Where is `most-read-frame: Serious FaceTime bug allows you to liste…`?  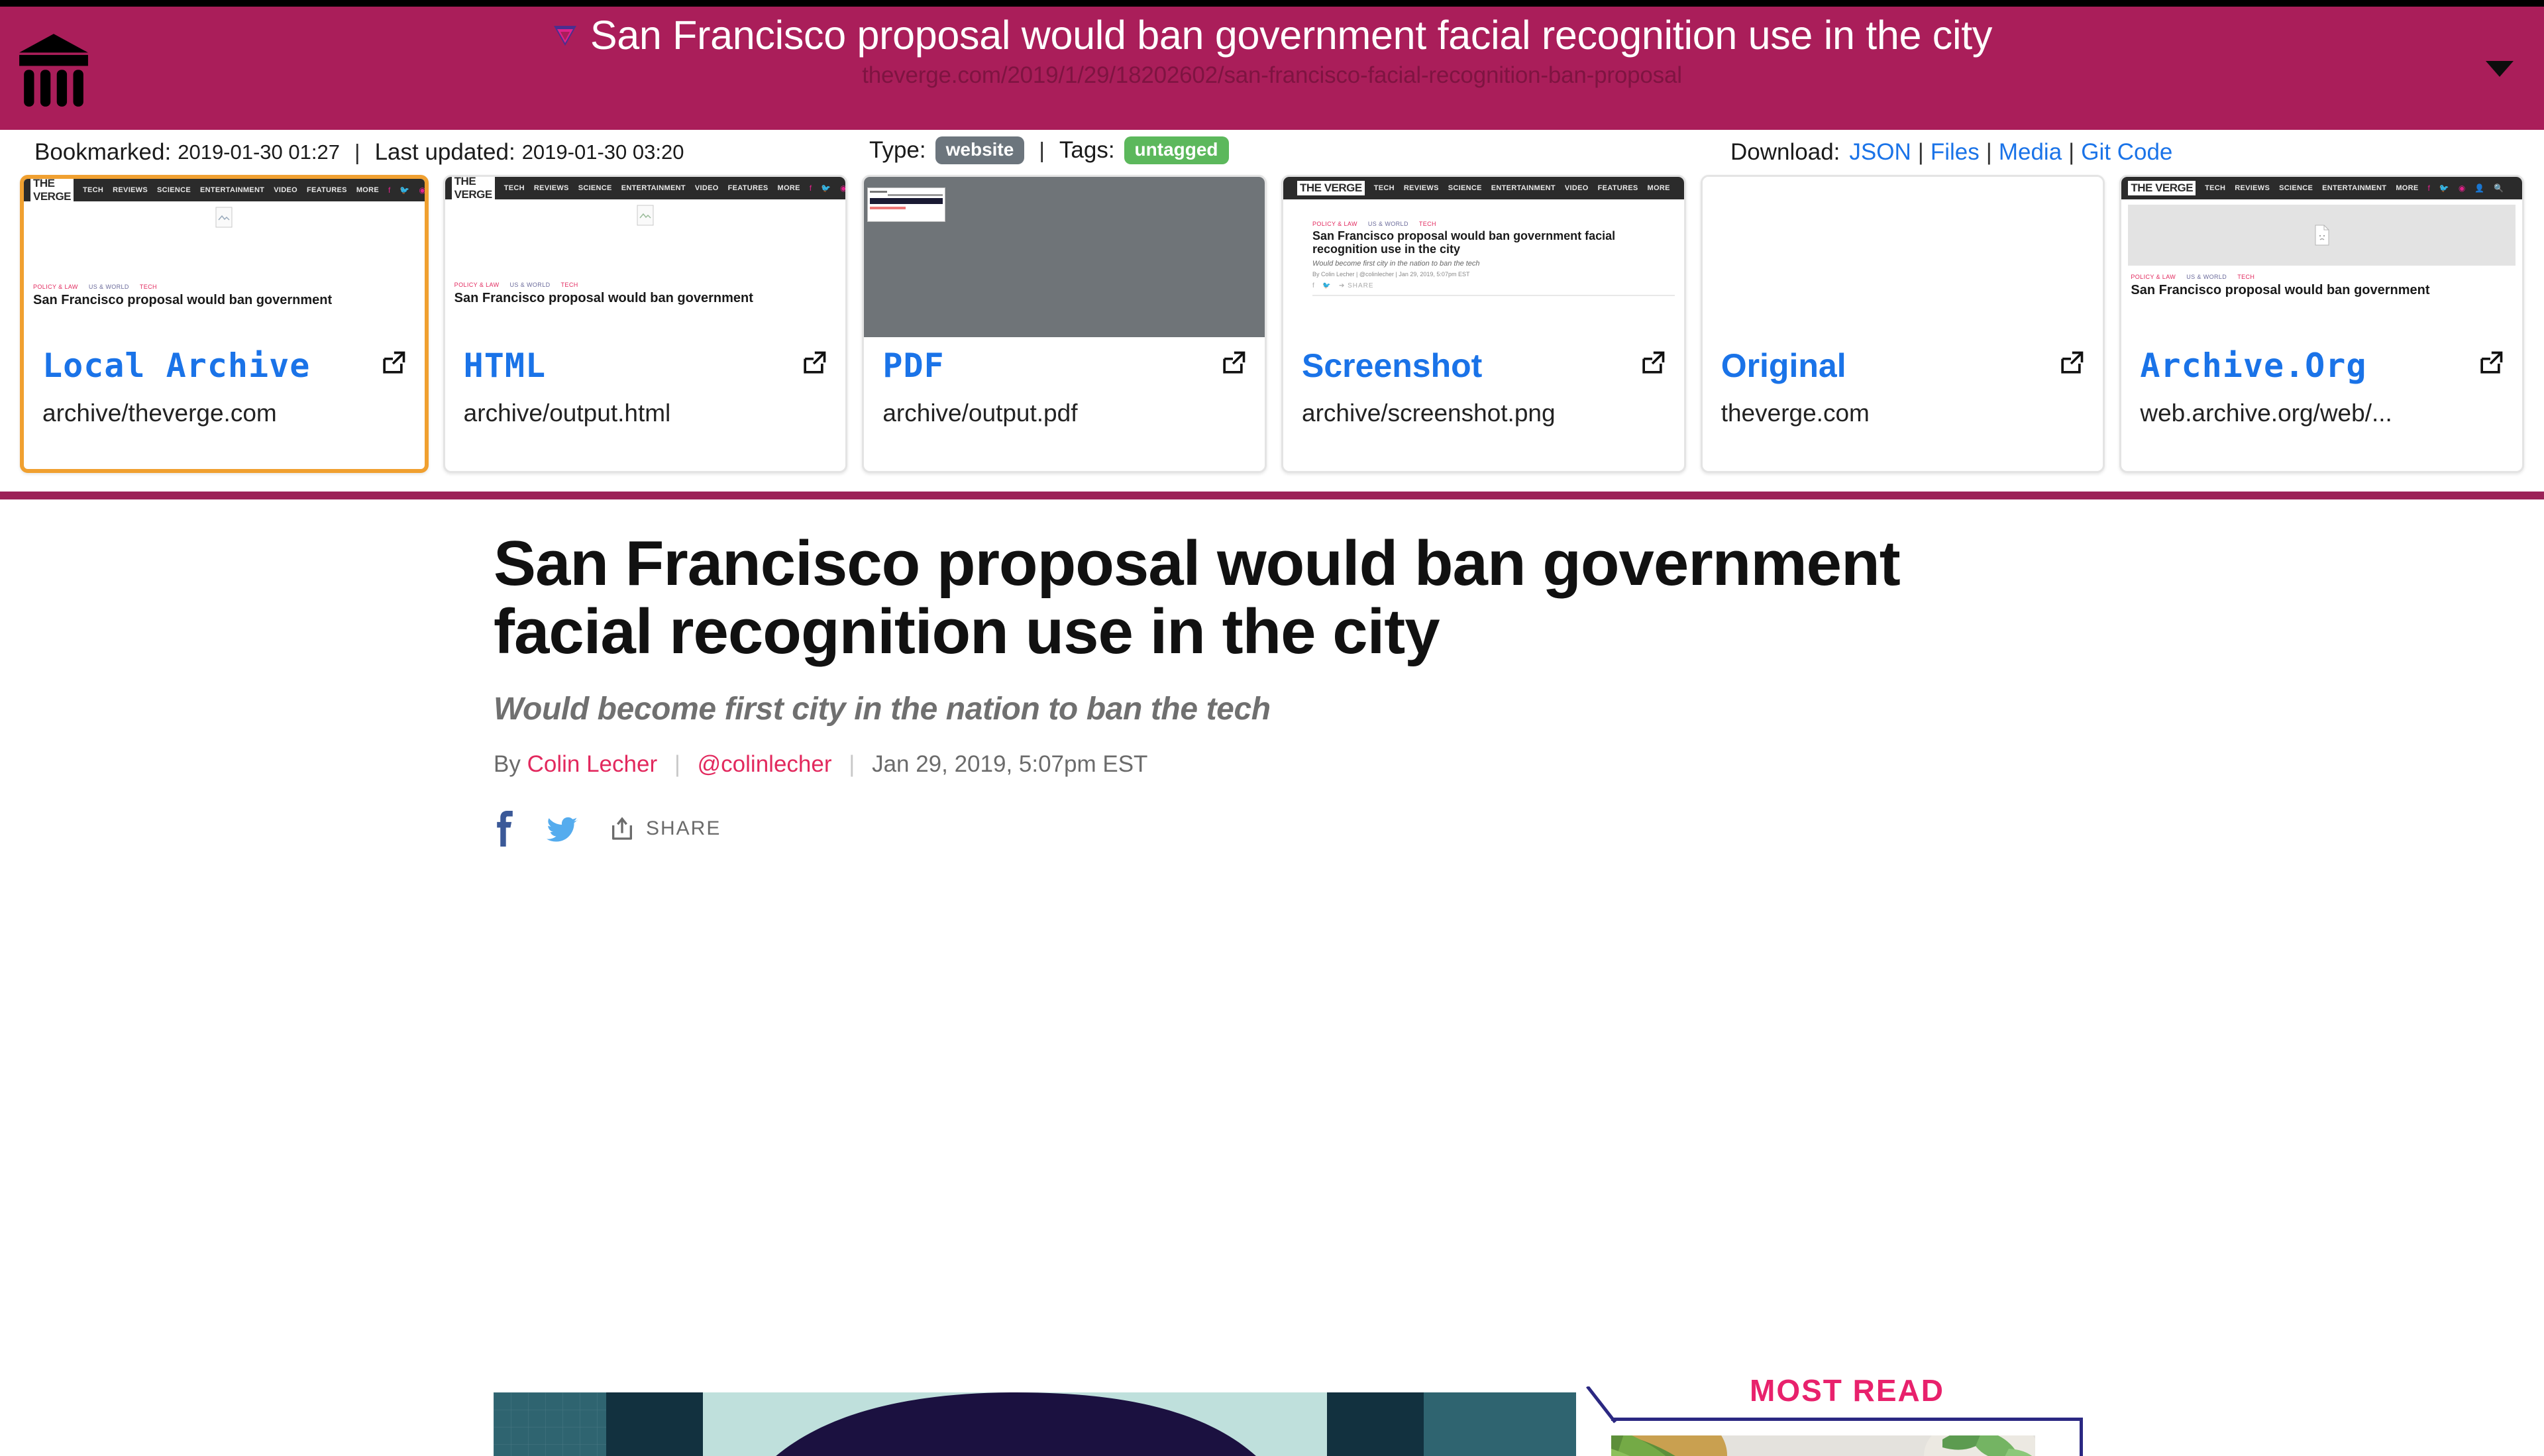
most-read-frame: Serious FaceTime bug allows you to liste… is located at coordinates (1835, 1421).